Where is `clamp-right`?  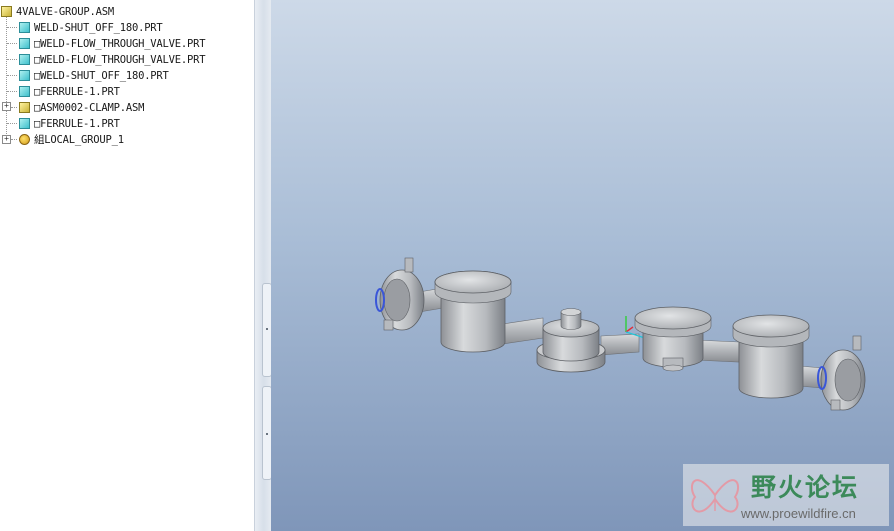
clamp-right is located at coordinates (841, 373).